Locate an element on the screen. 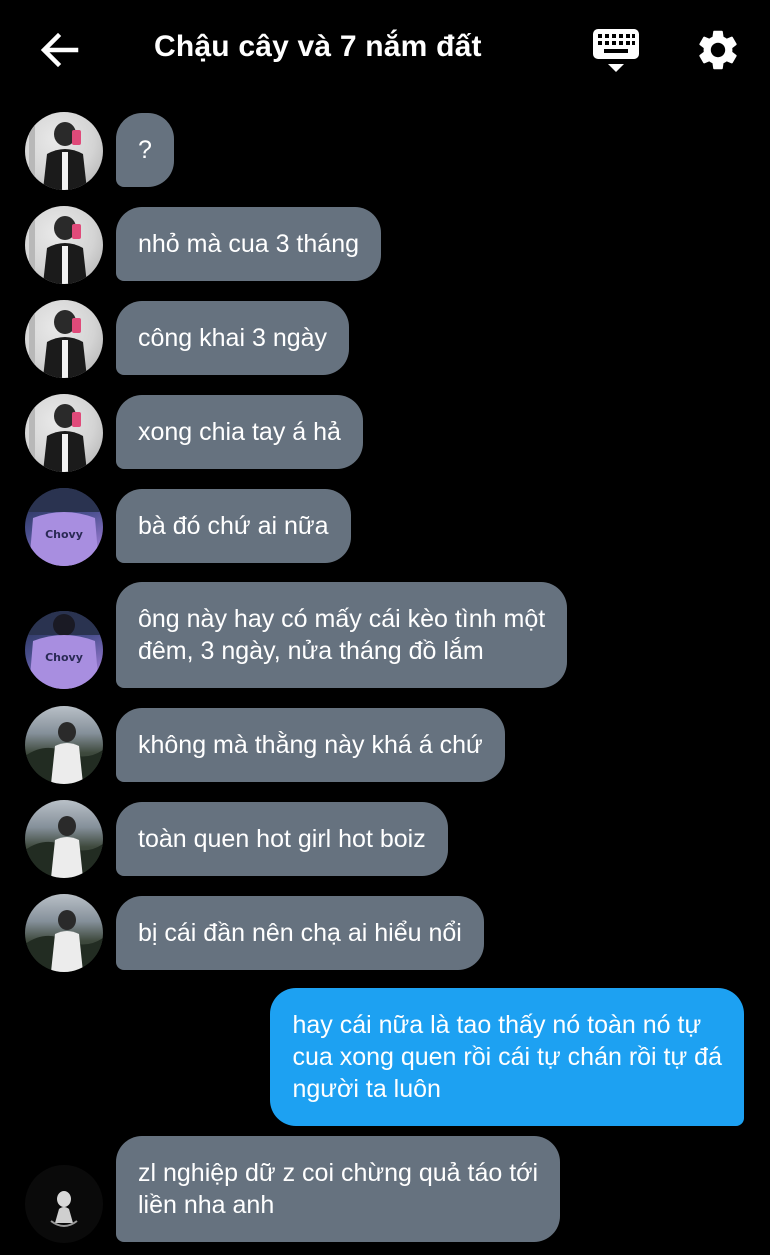 This screenshot has height=1255, width=770. keyboard-icon is located at coordinates (616, 50).